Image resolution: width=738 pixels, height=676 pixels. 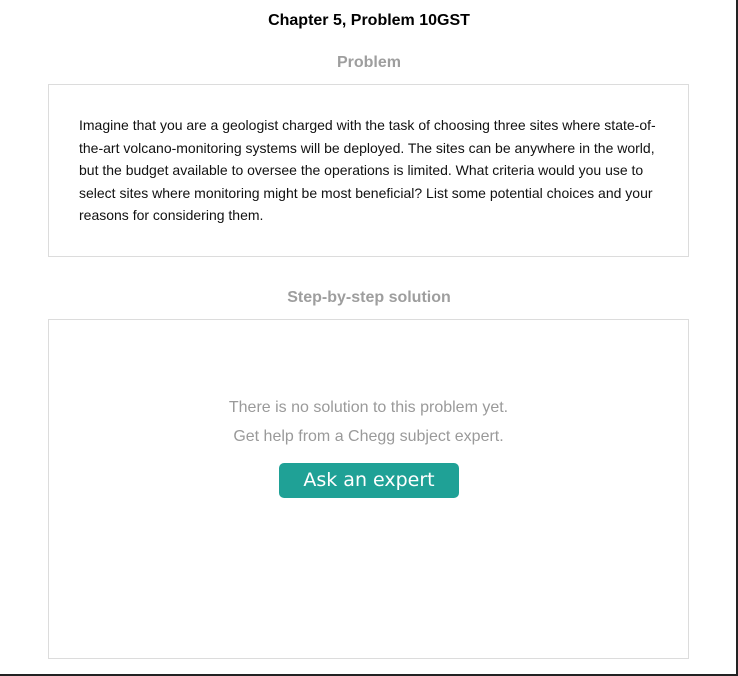 What do you see at coordinates (369, 297) in the screenshot?
I see `solution-heading: Step-by-step solution` at bounding box center [369, 297].